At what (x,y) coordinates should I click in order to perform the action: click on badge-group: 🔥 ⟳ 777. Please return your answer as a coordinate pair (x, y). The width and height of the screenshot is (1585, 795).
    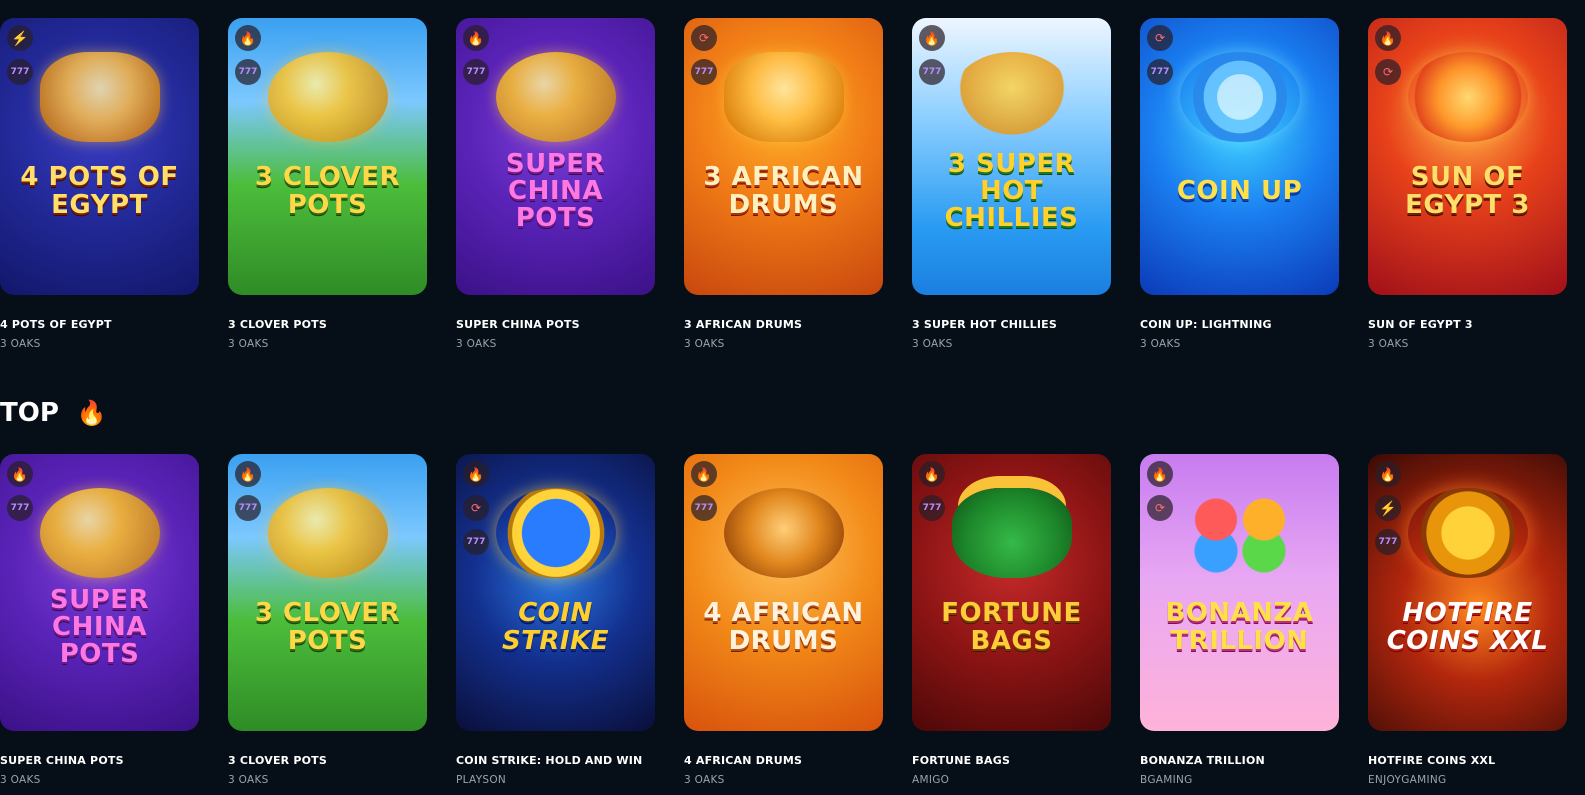
    Looking at the image, I should click on (476, 508).